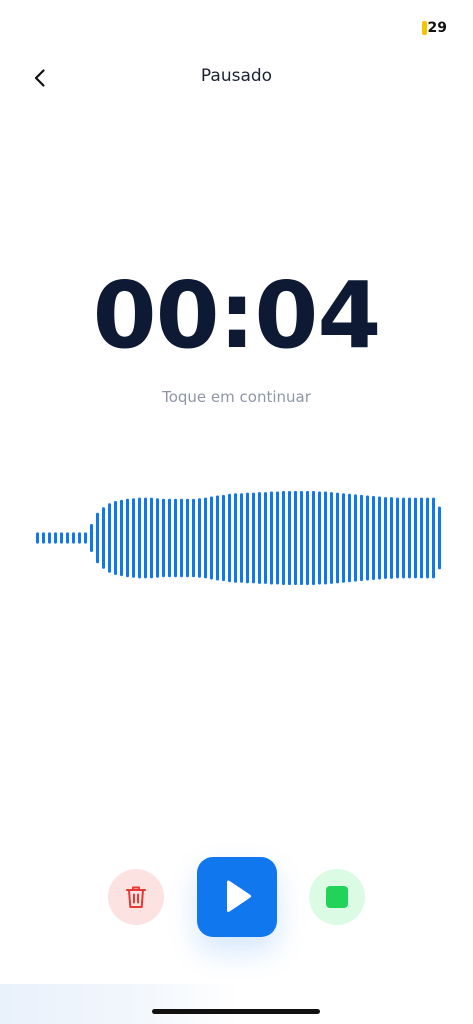 This screenshot has width=473, height=1024. Describe the element at coordinates (437, 28) in the screenshot. I see `battery-level: 29` at that location.